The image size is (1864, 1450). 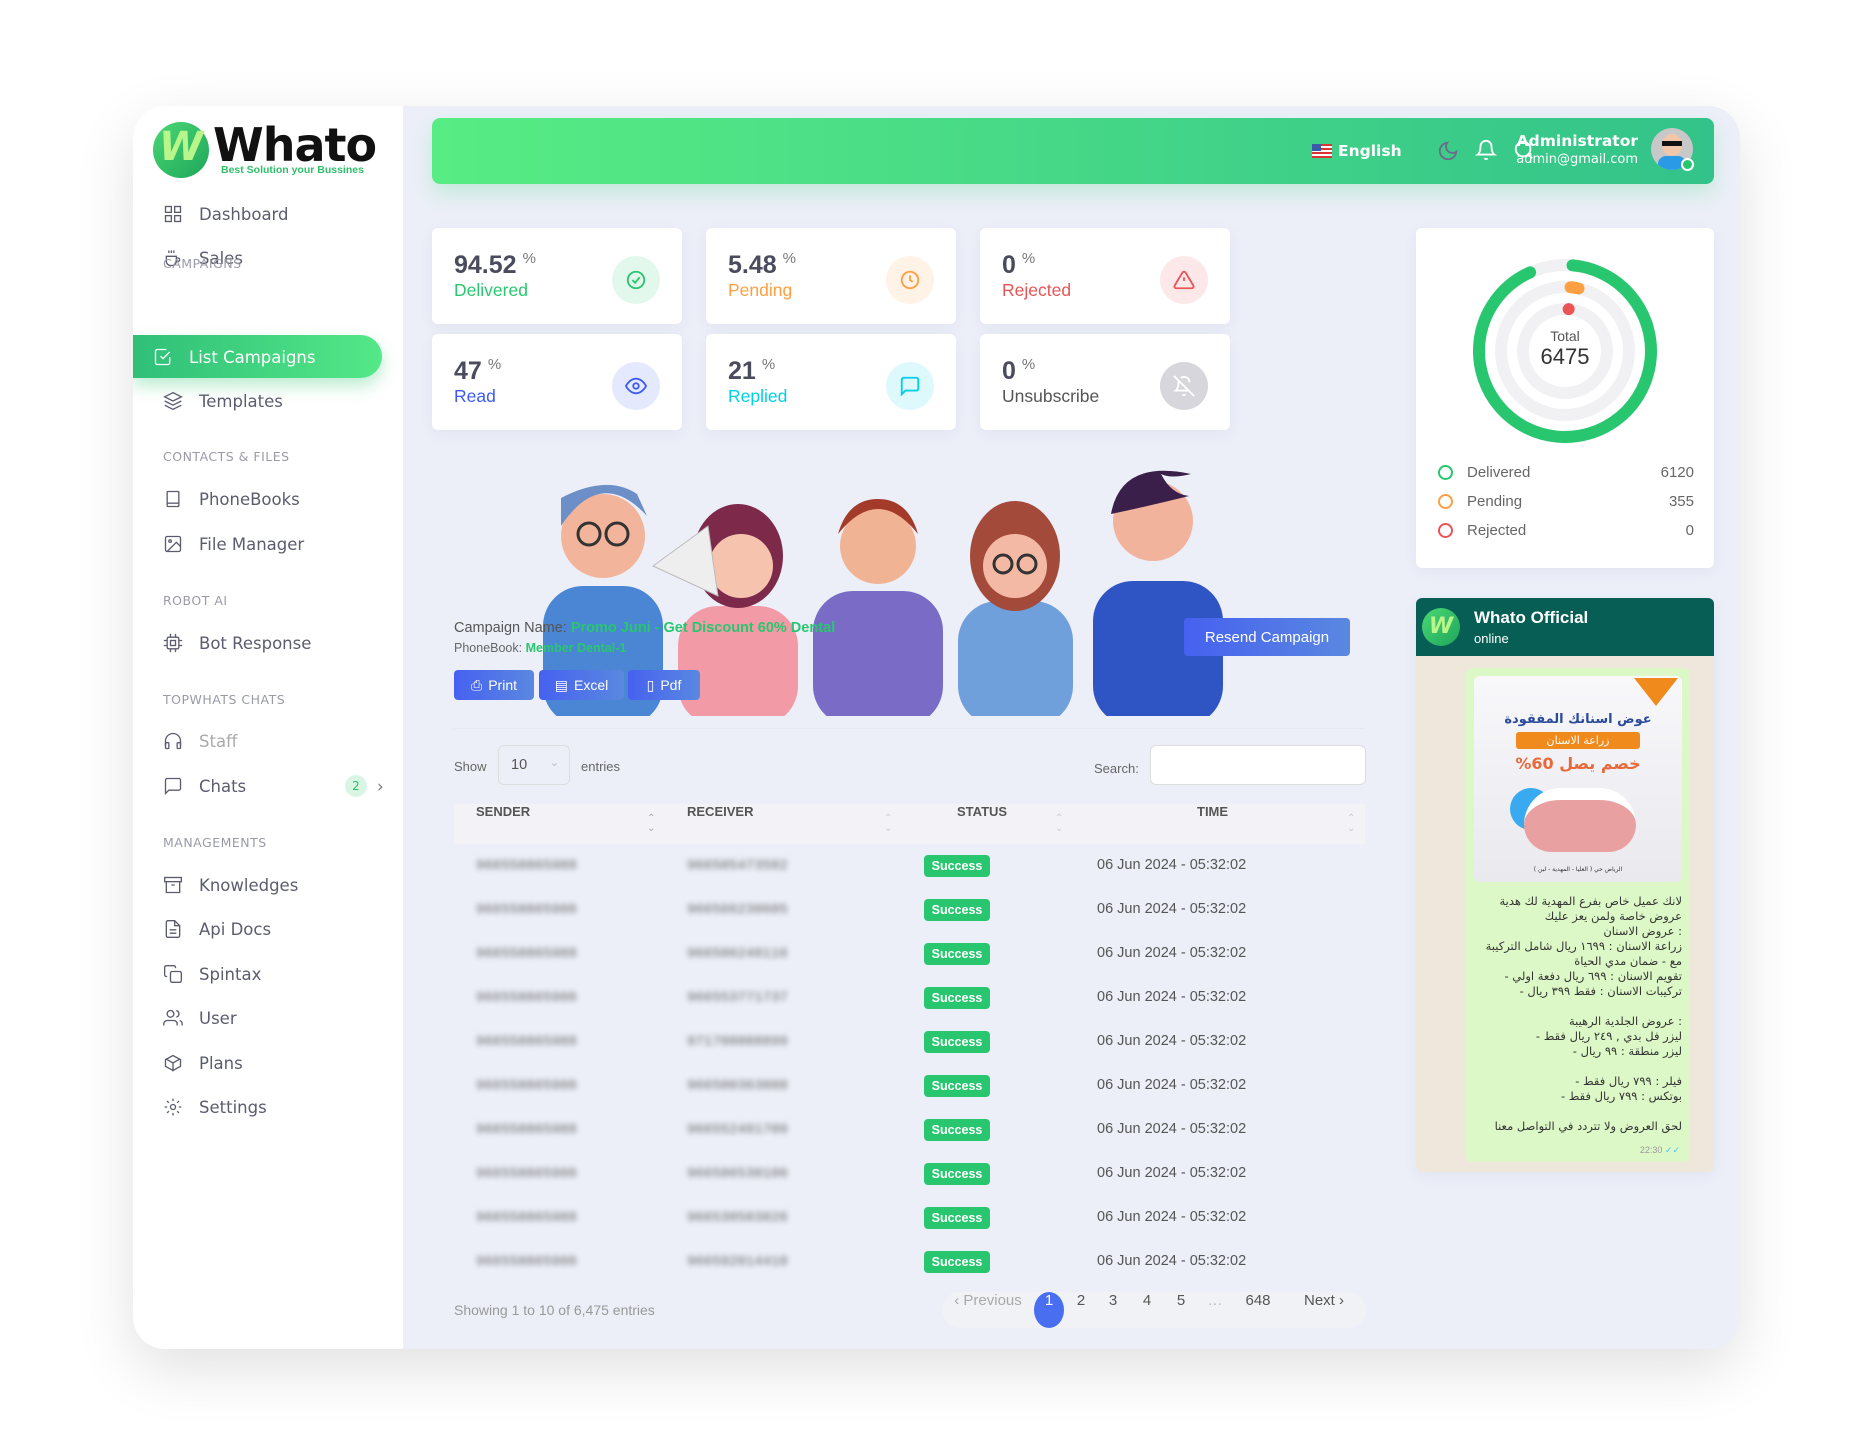 What do you see at coordinates (982, 824) in the screenshot?
I see `column-status: STATUS` at bounding box center [982, 824].